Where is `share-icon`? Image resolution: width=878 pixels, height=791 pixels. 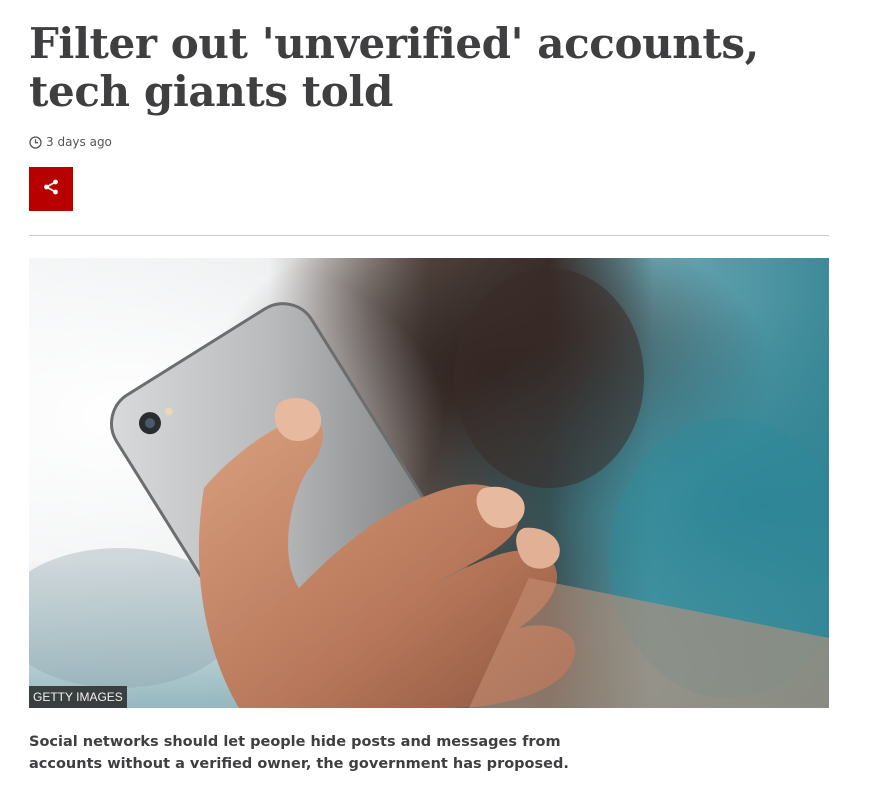 share-icon is located at coordinates (51, 189).